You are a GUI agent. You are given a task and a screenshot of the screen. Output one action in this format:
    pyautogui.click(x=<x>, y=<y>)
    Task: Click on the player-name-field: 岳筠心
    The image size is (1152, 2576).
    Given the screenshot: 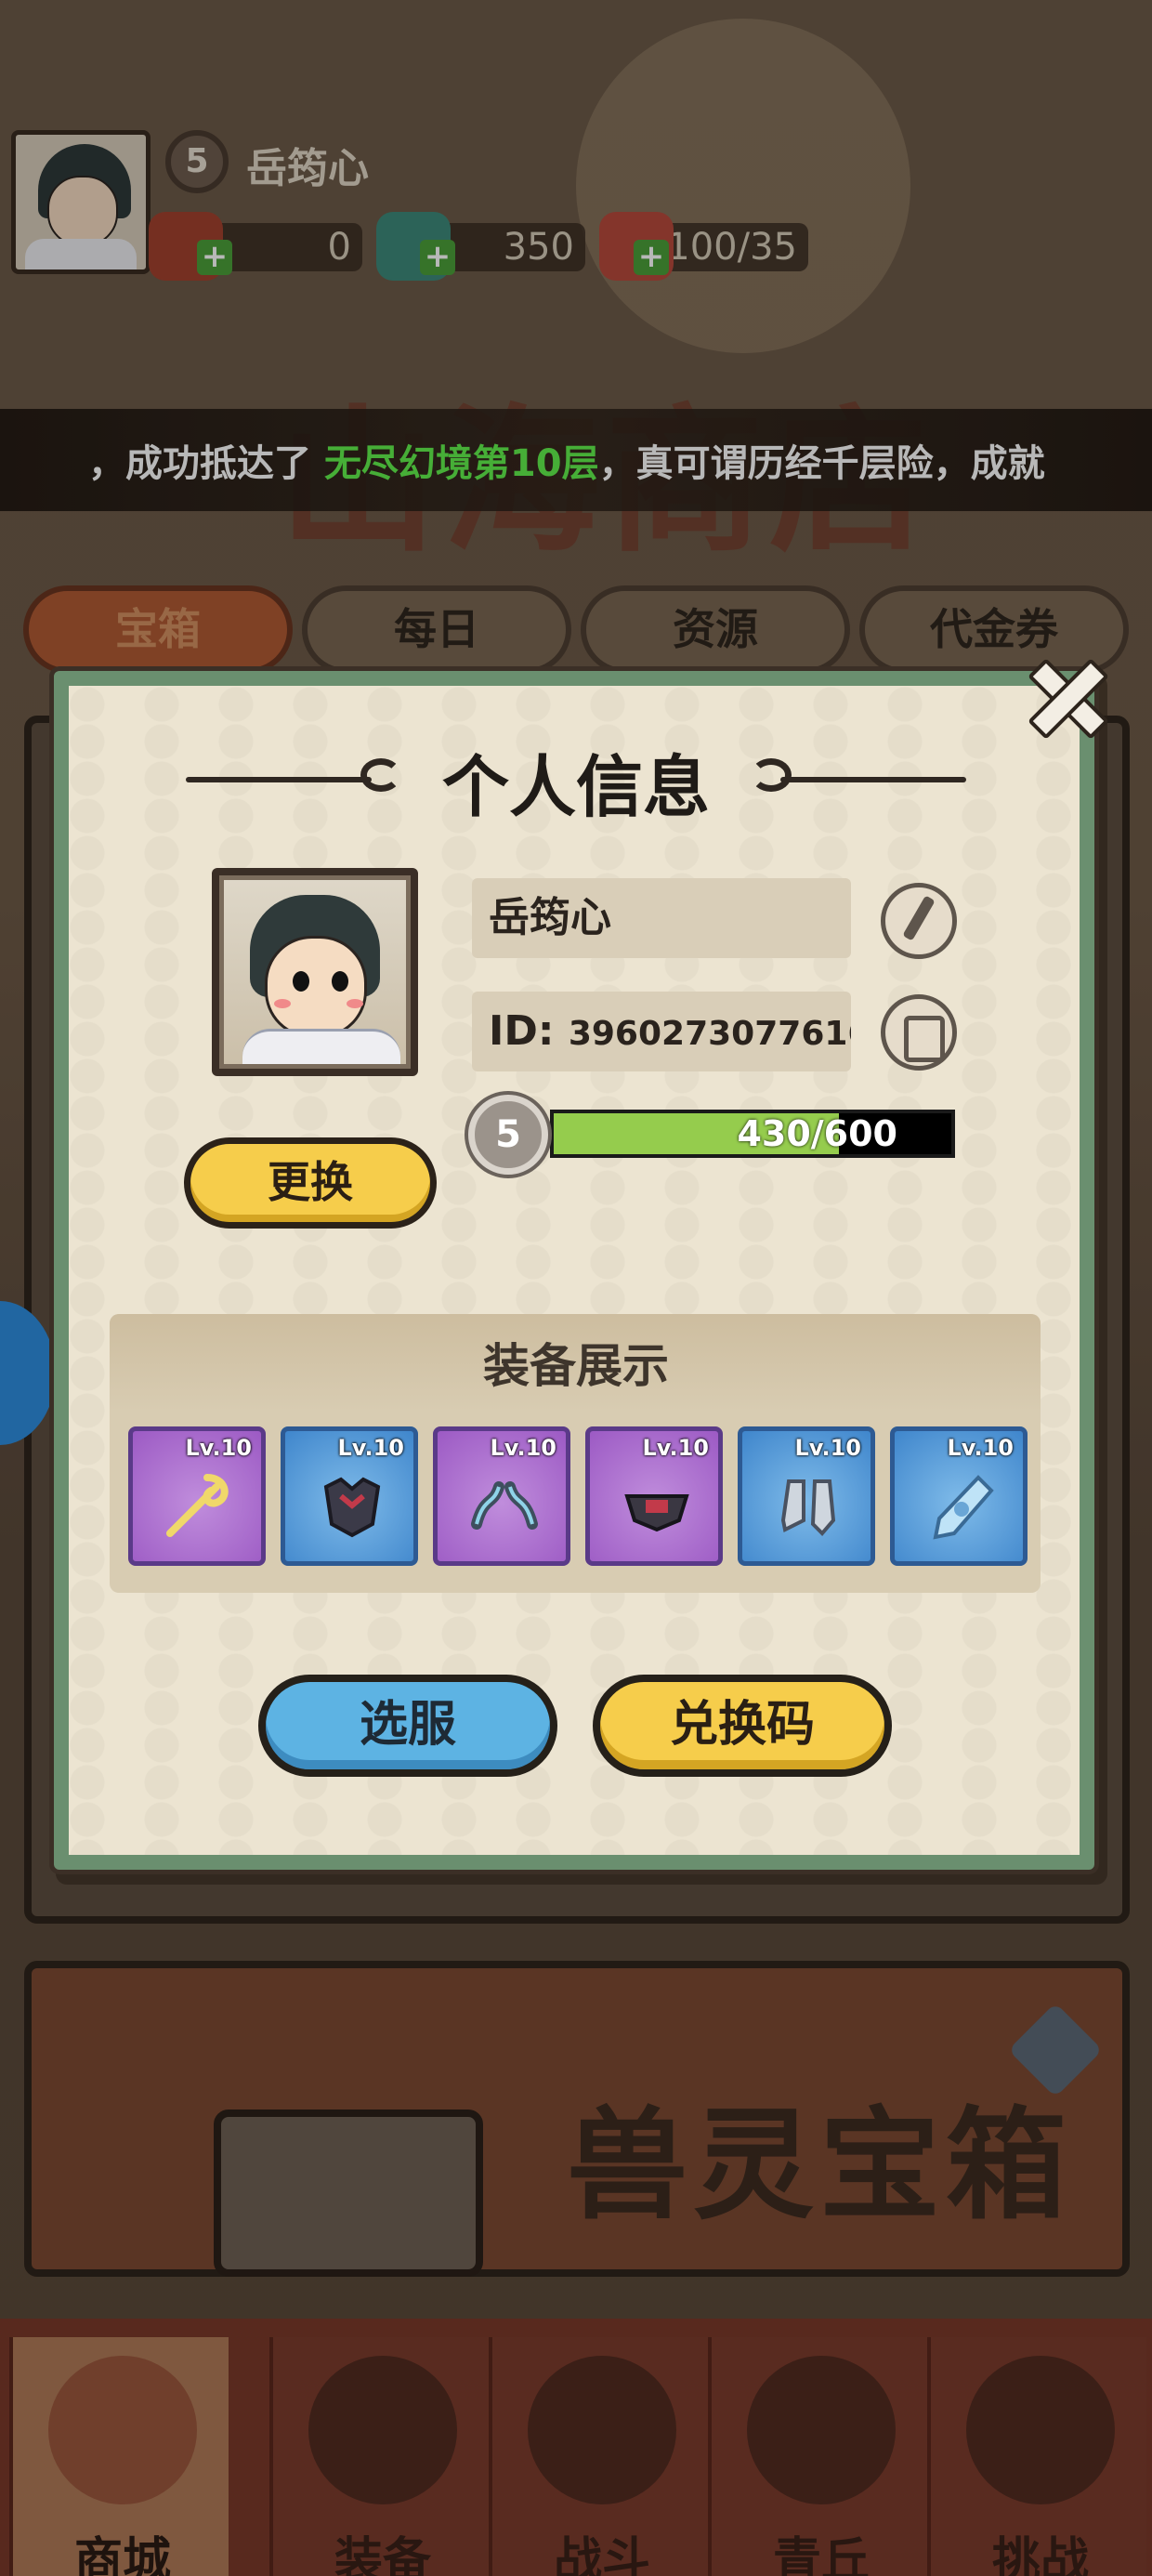 What is the action you would take?
    pyautogui.click(x=661, y=918)
    